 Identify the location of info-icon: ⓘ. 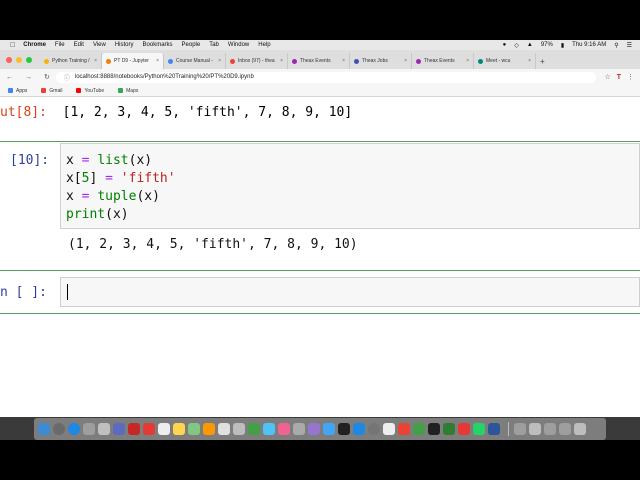
(67, 77).